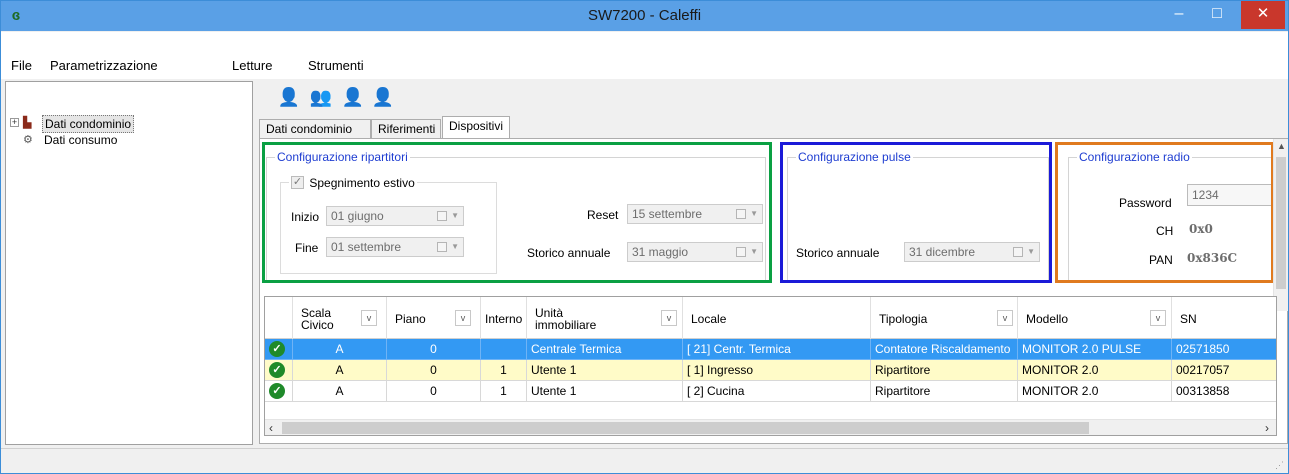 Image resolution: width=1289 pixels, height=474 pixels. I want to click on header-unita-text: Unità immobiliare, so click(565, 319).